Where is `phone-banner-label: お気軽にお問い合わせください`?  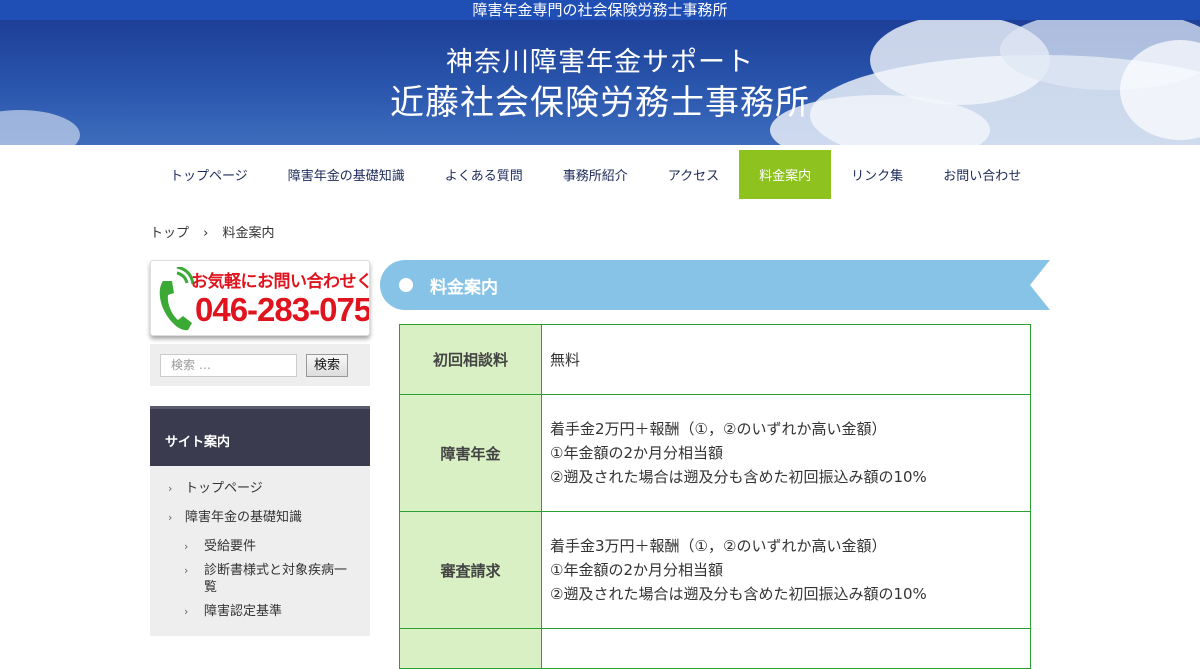
phone-banner-label: お気軽にお問い合わせください is located at coordinates (280, 282).